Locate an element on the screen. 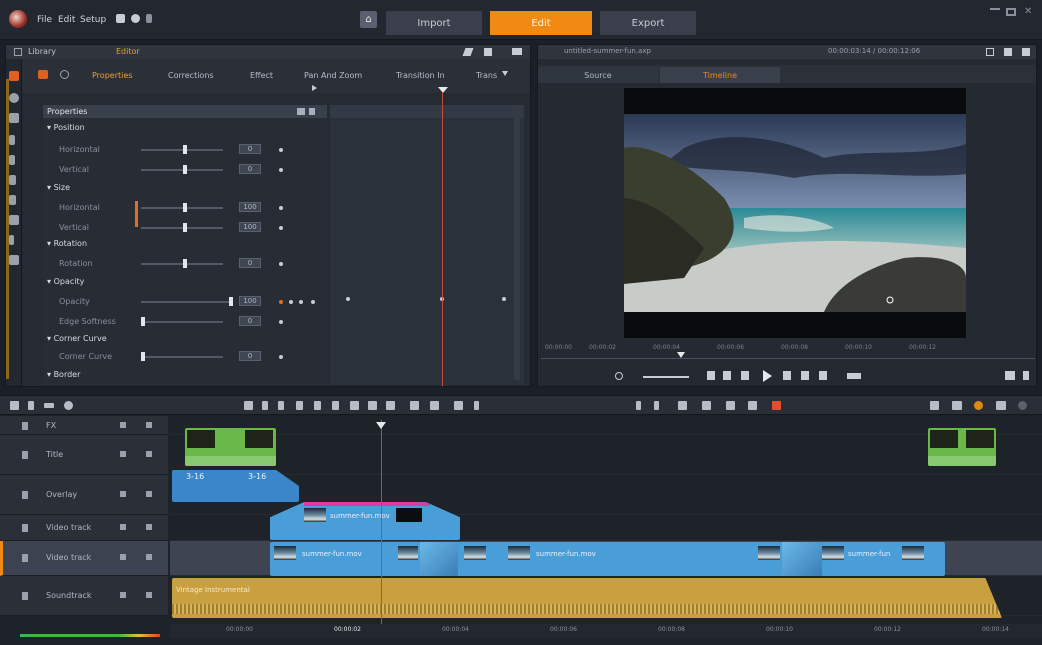 The width and height of the screenshot is (1042, 645). text-tool-icon is located at coordinates (281, 405).